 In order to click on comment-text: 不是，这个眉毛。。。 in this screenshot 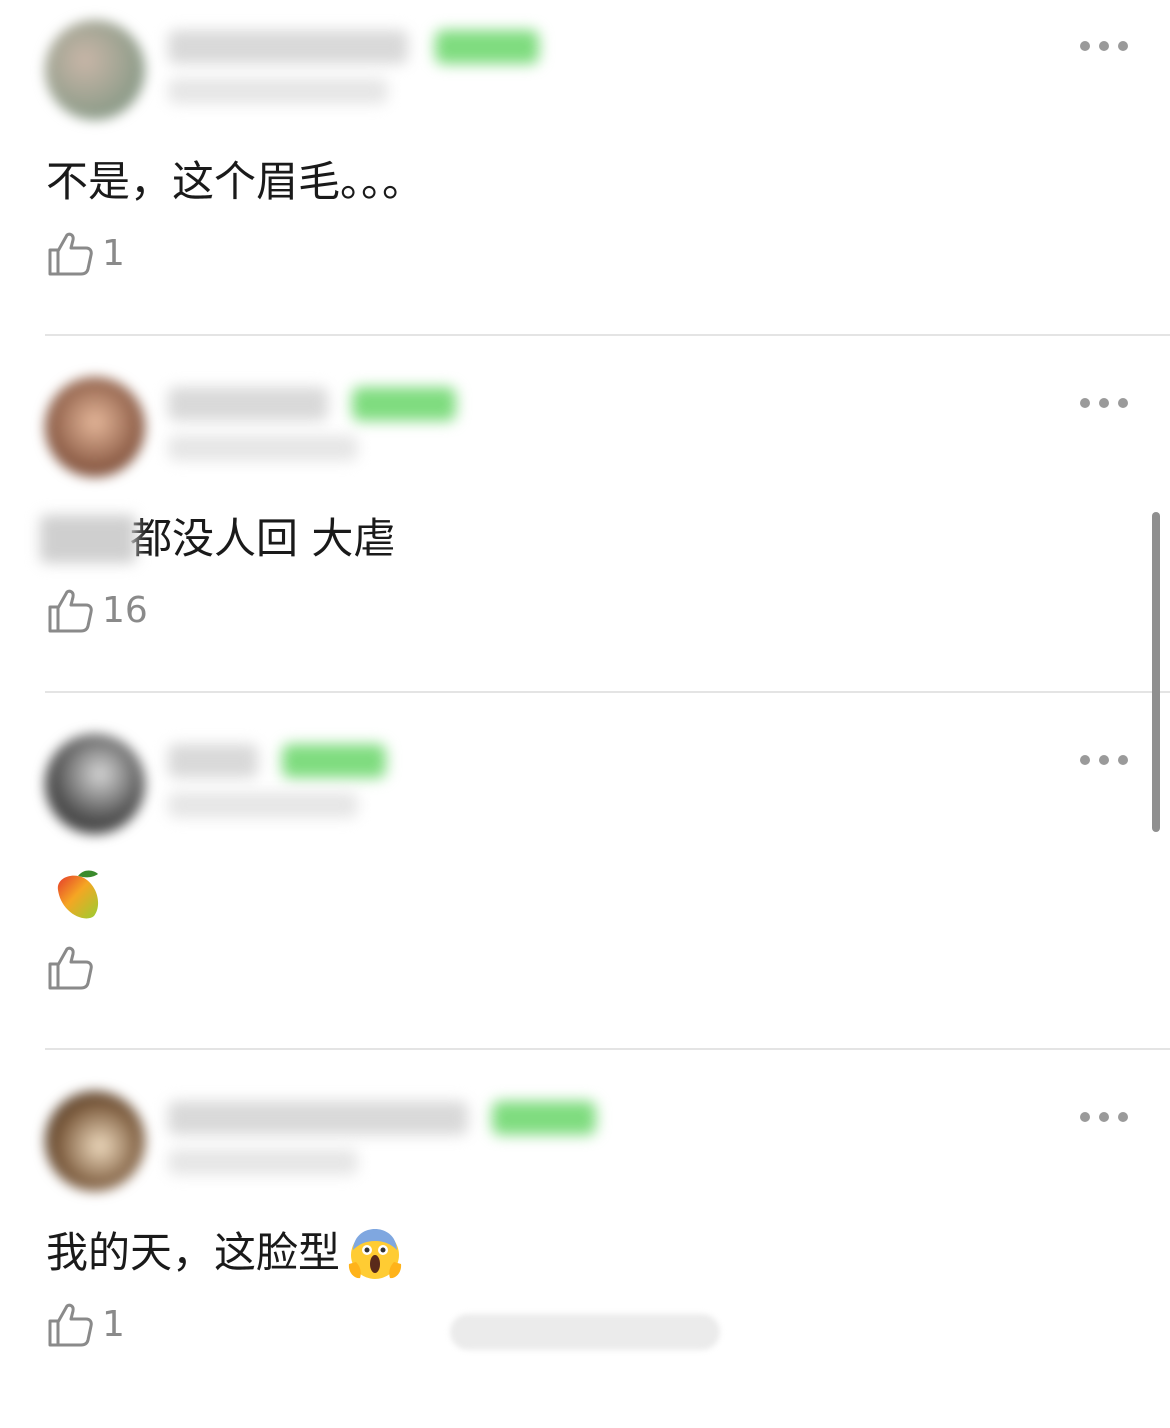, I will do `click(235, 182)`.